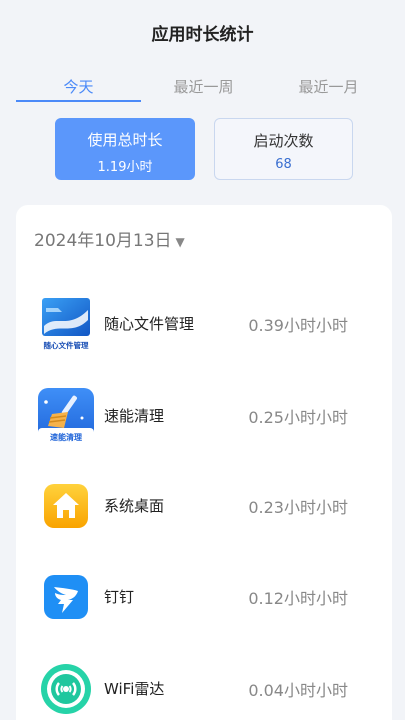 The width and height of the screenshot is (405, 720). I want to click on list-item: 随心文件管理 随心文件管理 0.39小时小时, so click(204, 325).